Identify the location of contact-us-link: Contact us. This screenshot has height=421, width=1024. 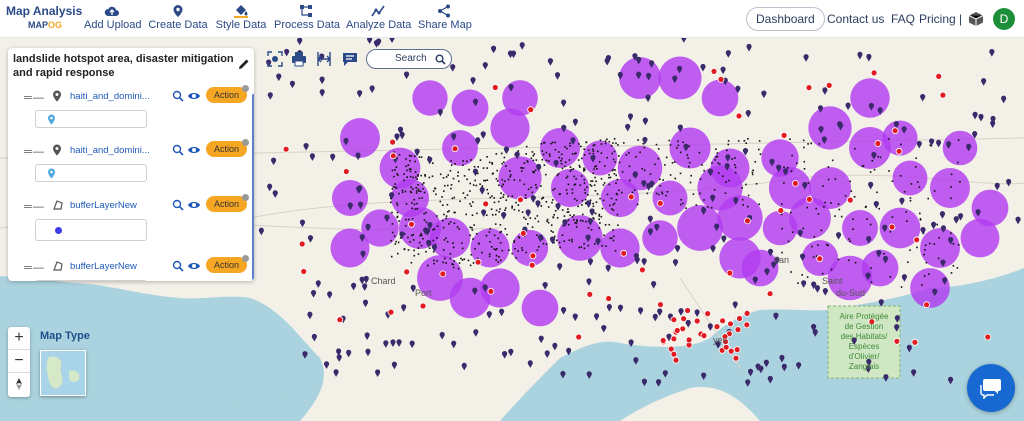
(855, 19).